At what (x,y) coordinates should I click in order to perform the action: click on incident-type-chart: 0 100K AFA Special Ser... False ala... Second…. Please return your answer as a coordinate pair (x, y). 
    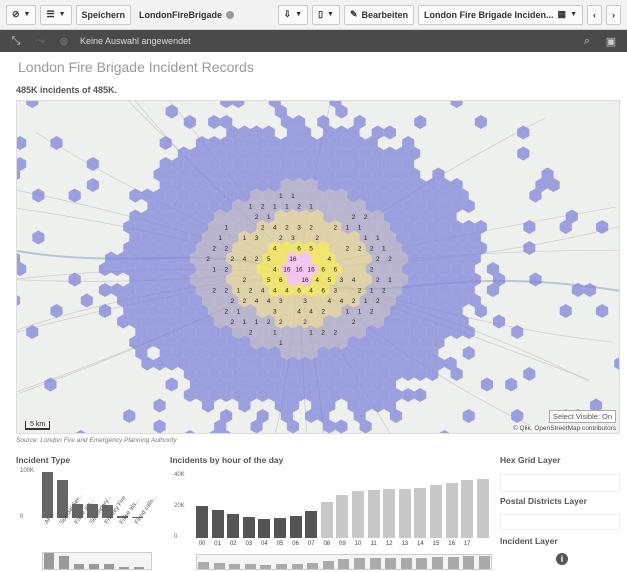
    Looking at the image, I should click on (89, 519).